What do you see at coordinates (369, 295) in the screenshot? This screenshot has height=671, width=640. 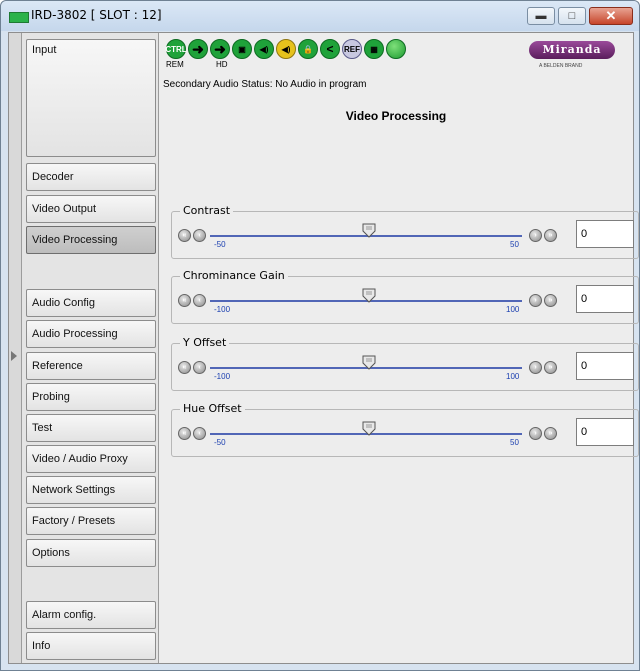 I see `chrominance-gain-slider-thumb` at bounding box center [369, 295].